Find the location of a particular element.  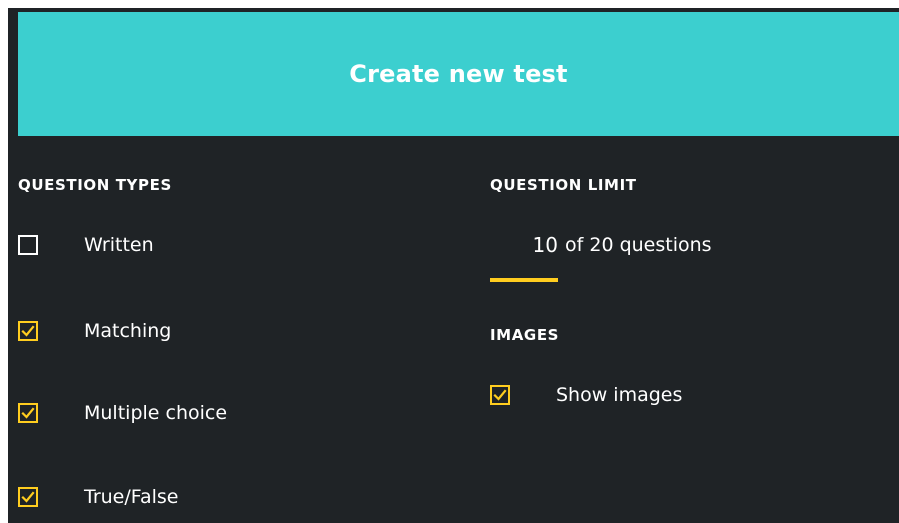

show-images-label: Show images is located at coordinates (619, 395).